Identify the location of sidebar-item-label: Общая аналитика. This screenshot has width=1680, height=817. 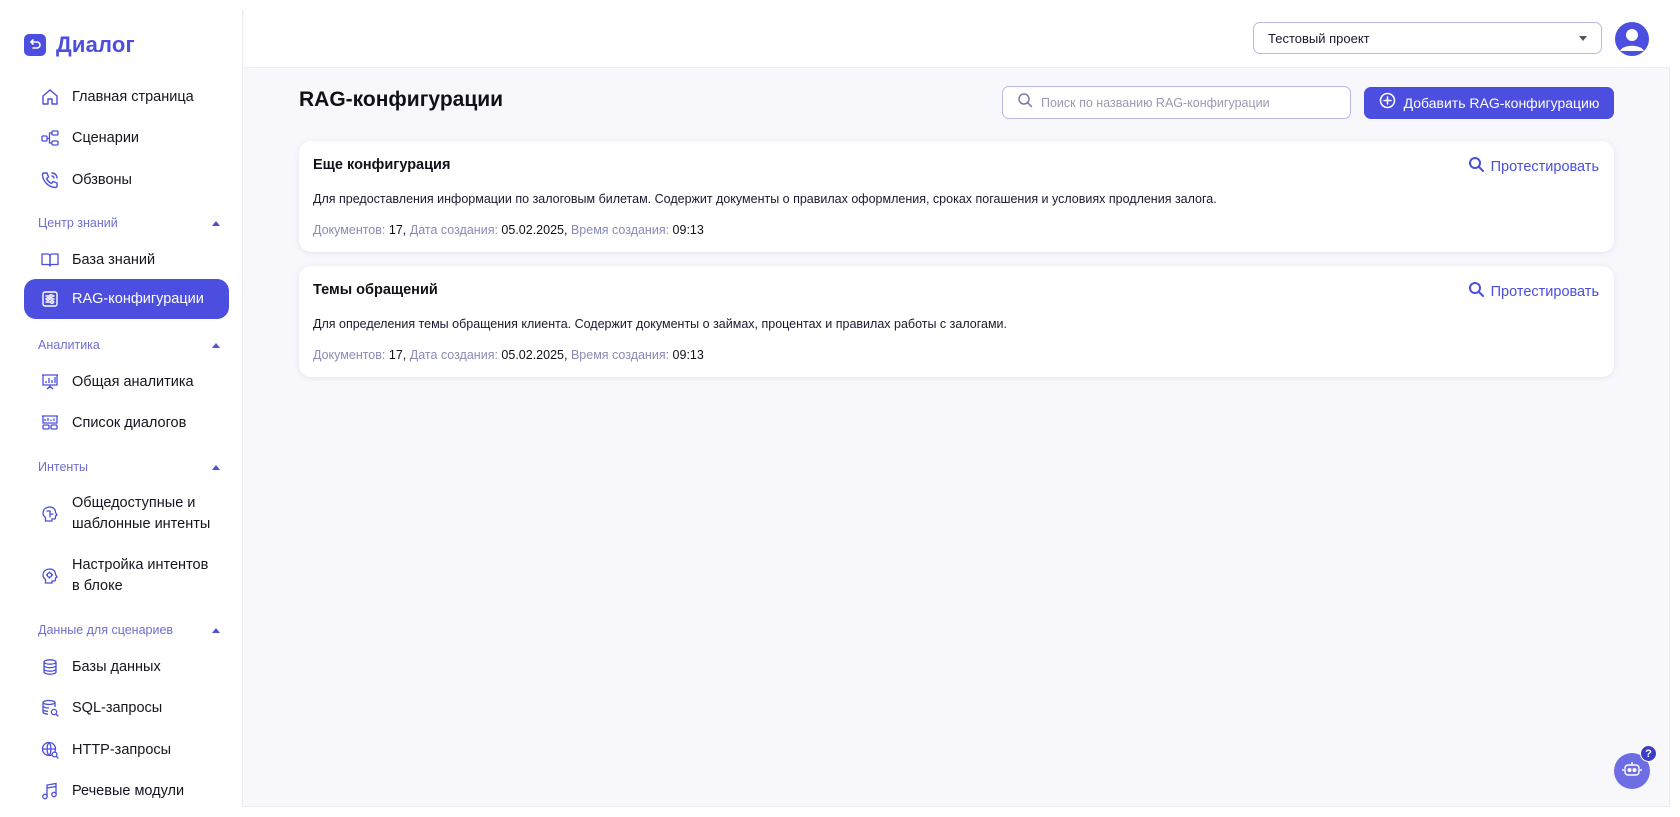
(133, 381).